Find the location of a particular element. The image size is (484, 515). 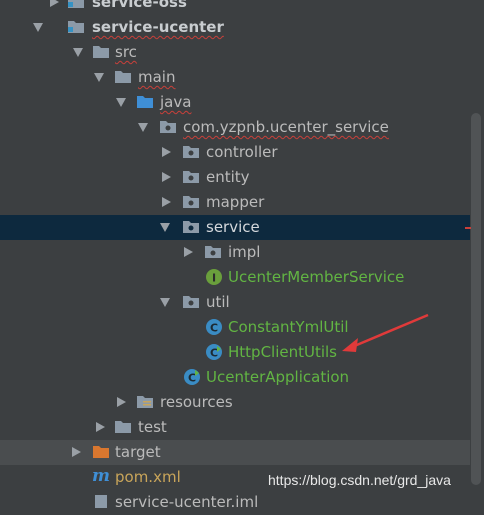

vertical-scrollbar is located at coordinates (476, 299).